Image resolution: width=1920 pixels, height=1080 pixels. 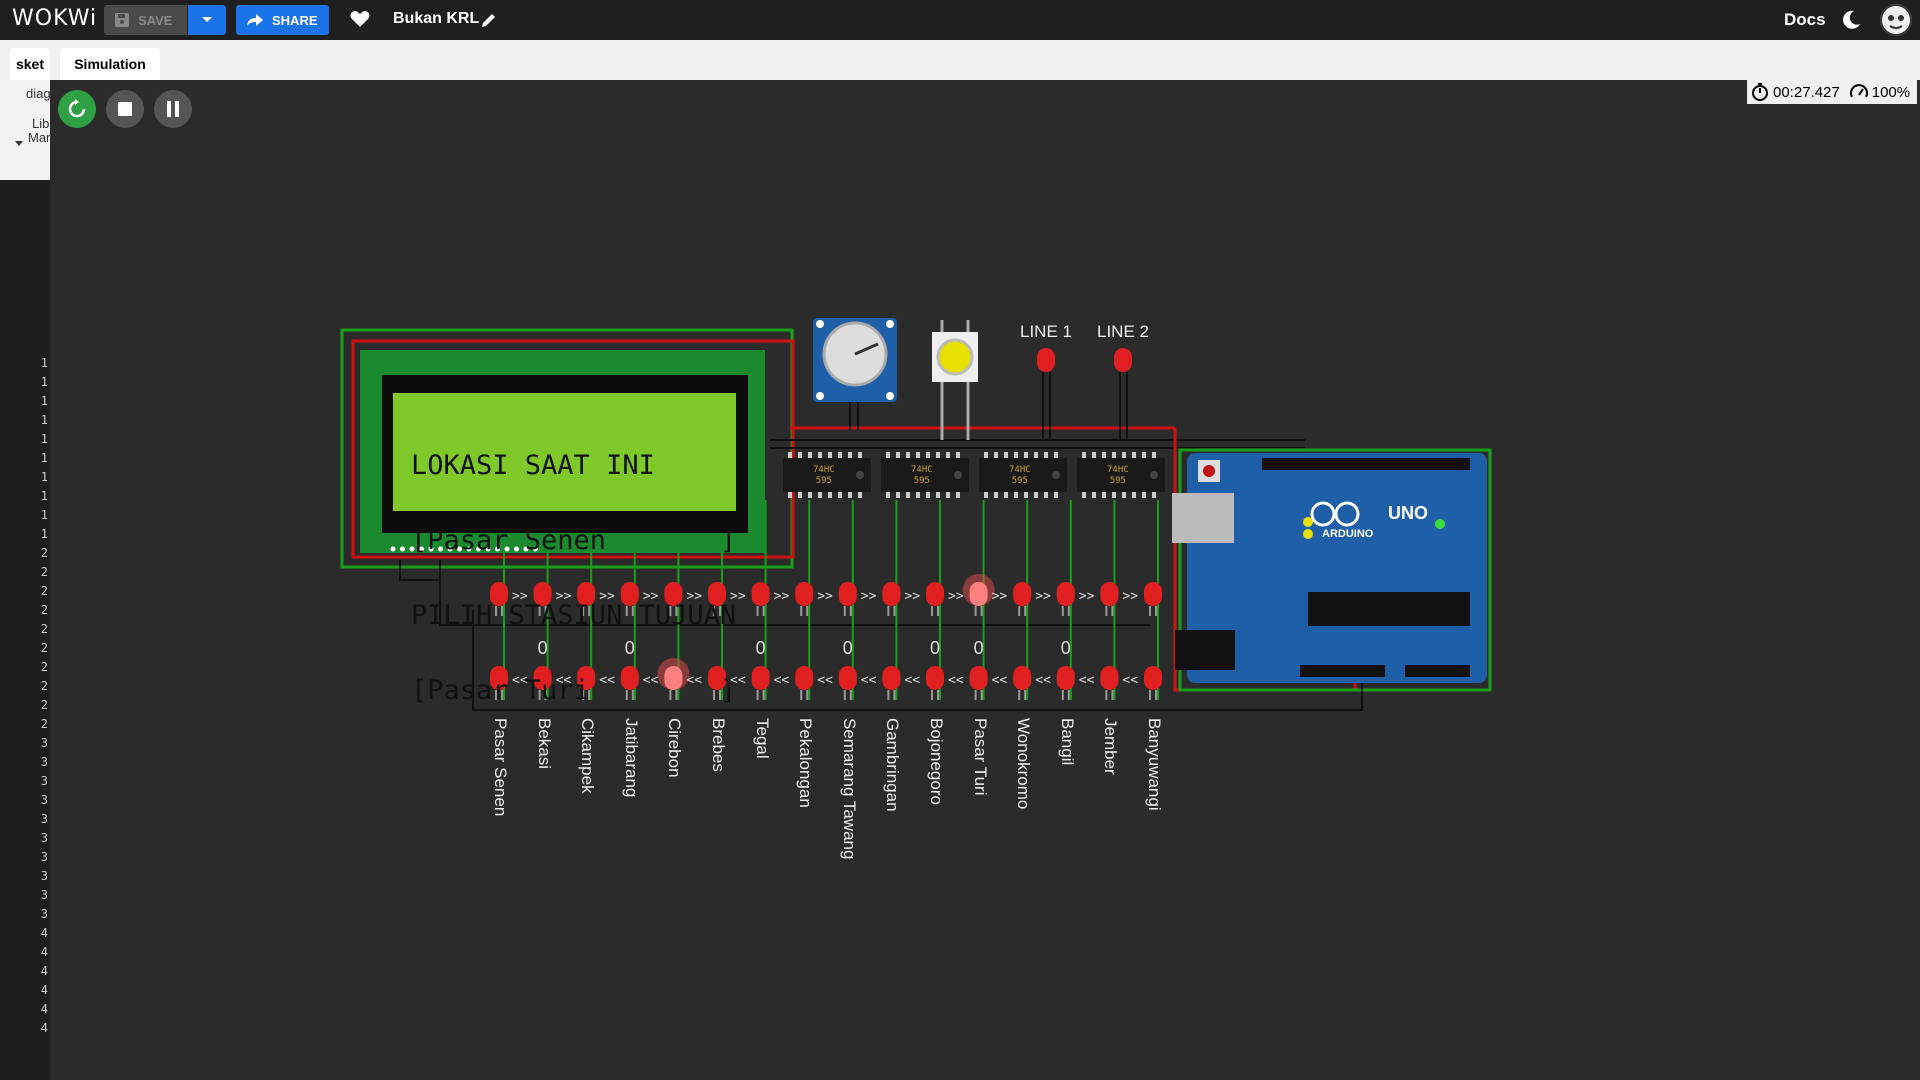 What do you see at coordinates (489, 20) in the screenshot?
I see `edit-name-icon` at bounding box center [489, 20].